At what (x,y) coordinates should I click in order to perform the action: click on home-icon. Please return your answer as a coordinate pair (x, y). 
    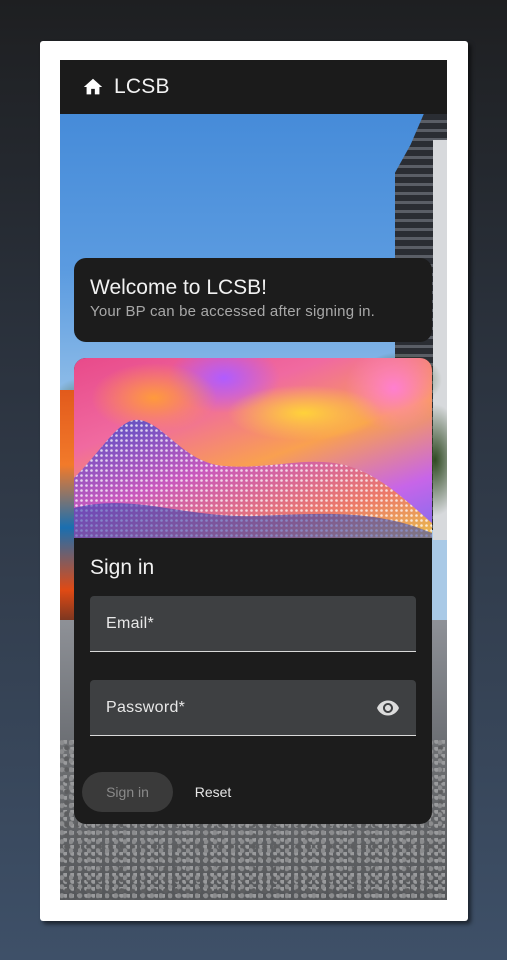
    Looking at the image, I should click on (93, 87).